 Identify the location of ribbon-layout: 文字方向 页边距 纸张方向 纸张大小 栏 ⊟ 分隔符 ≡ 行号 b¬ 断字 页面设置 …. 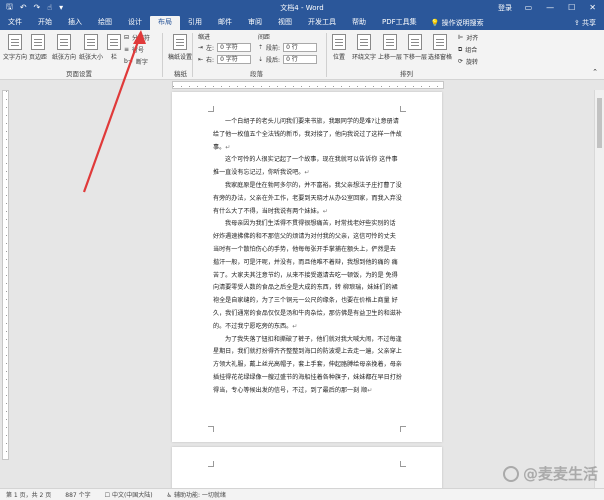
(302, 55).